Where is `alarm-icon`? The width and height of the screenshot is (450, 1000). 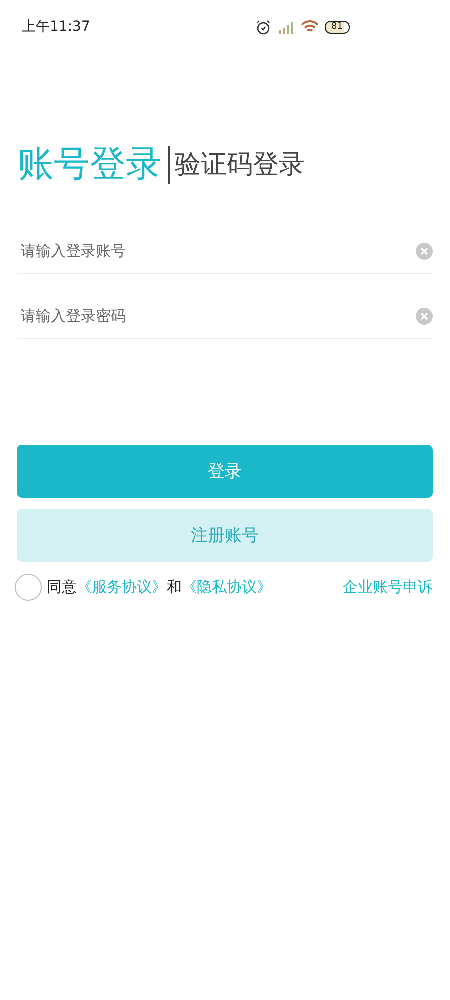
alarm-icon is located at coordinates (263, 27).